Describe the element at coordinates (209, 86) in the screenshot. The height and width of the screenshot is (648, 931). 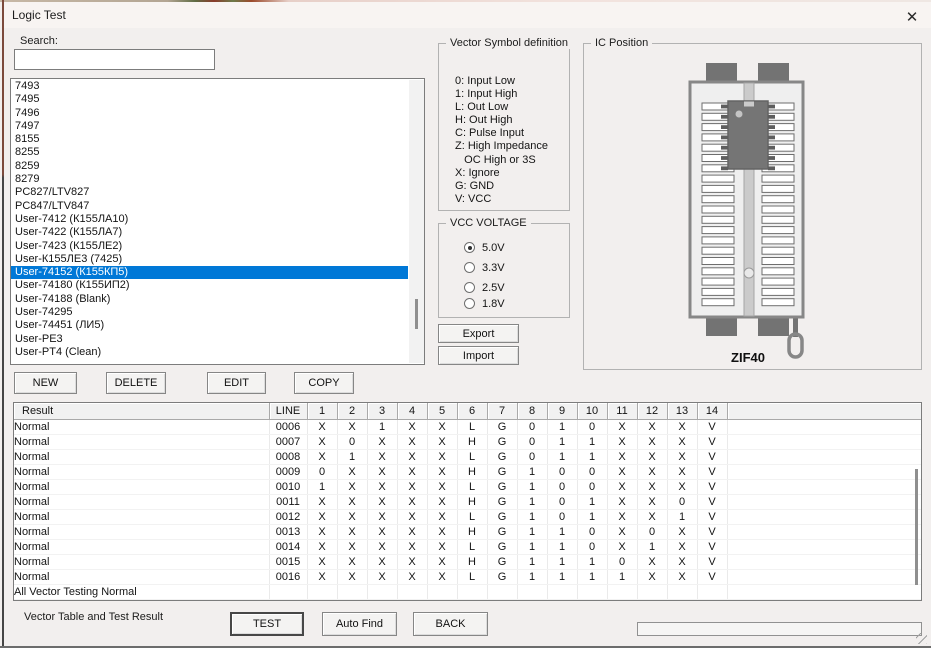
I see `list-item: 7493` at that location.